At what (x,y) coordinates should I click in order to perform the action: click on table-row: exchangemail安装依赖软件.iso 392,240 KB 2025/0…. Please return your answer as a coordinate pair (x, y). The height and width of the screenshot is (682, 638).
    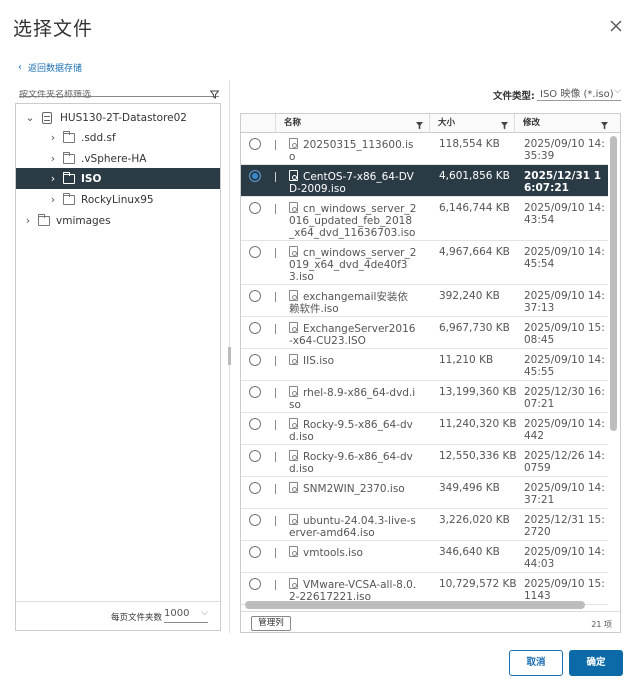
    Looking at the image, I should click on (424, 301).